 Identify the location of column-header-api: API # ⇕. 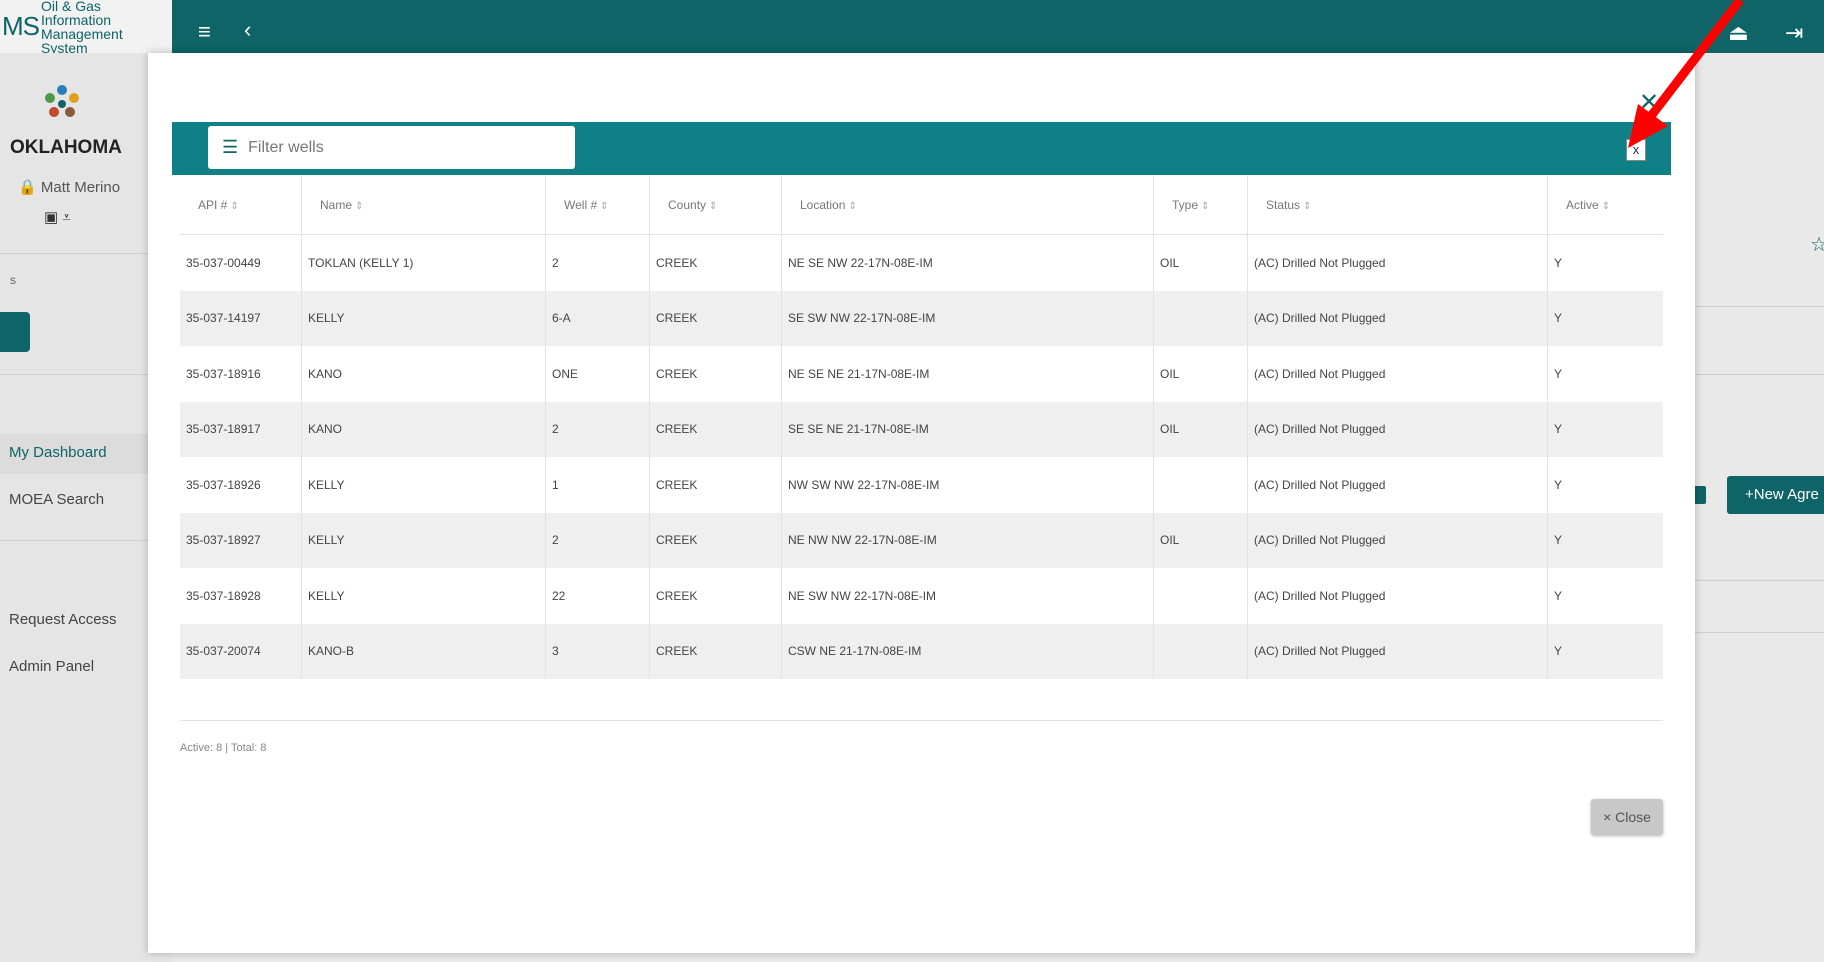
(241, 205).